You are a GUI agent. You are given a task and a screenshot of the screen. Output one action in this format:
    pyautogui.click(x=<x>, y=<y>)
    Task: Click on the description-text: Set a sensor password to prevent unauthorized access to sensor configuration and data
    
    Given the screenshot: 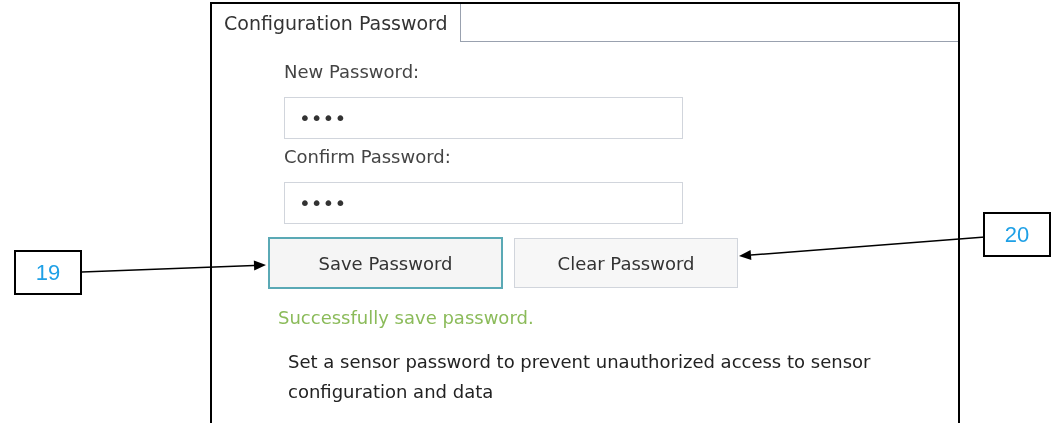 What is the action you would take?
    pyautogui.click(x=580, y=377)
    